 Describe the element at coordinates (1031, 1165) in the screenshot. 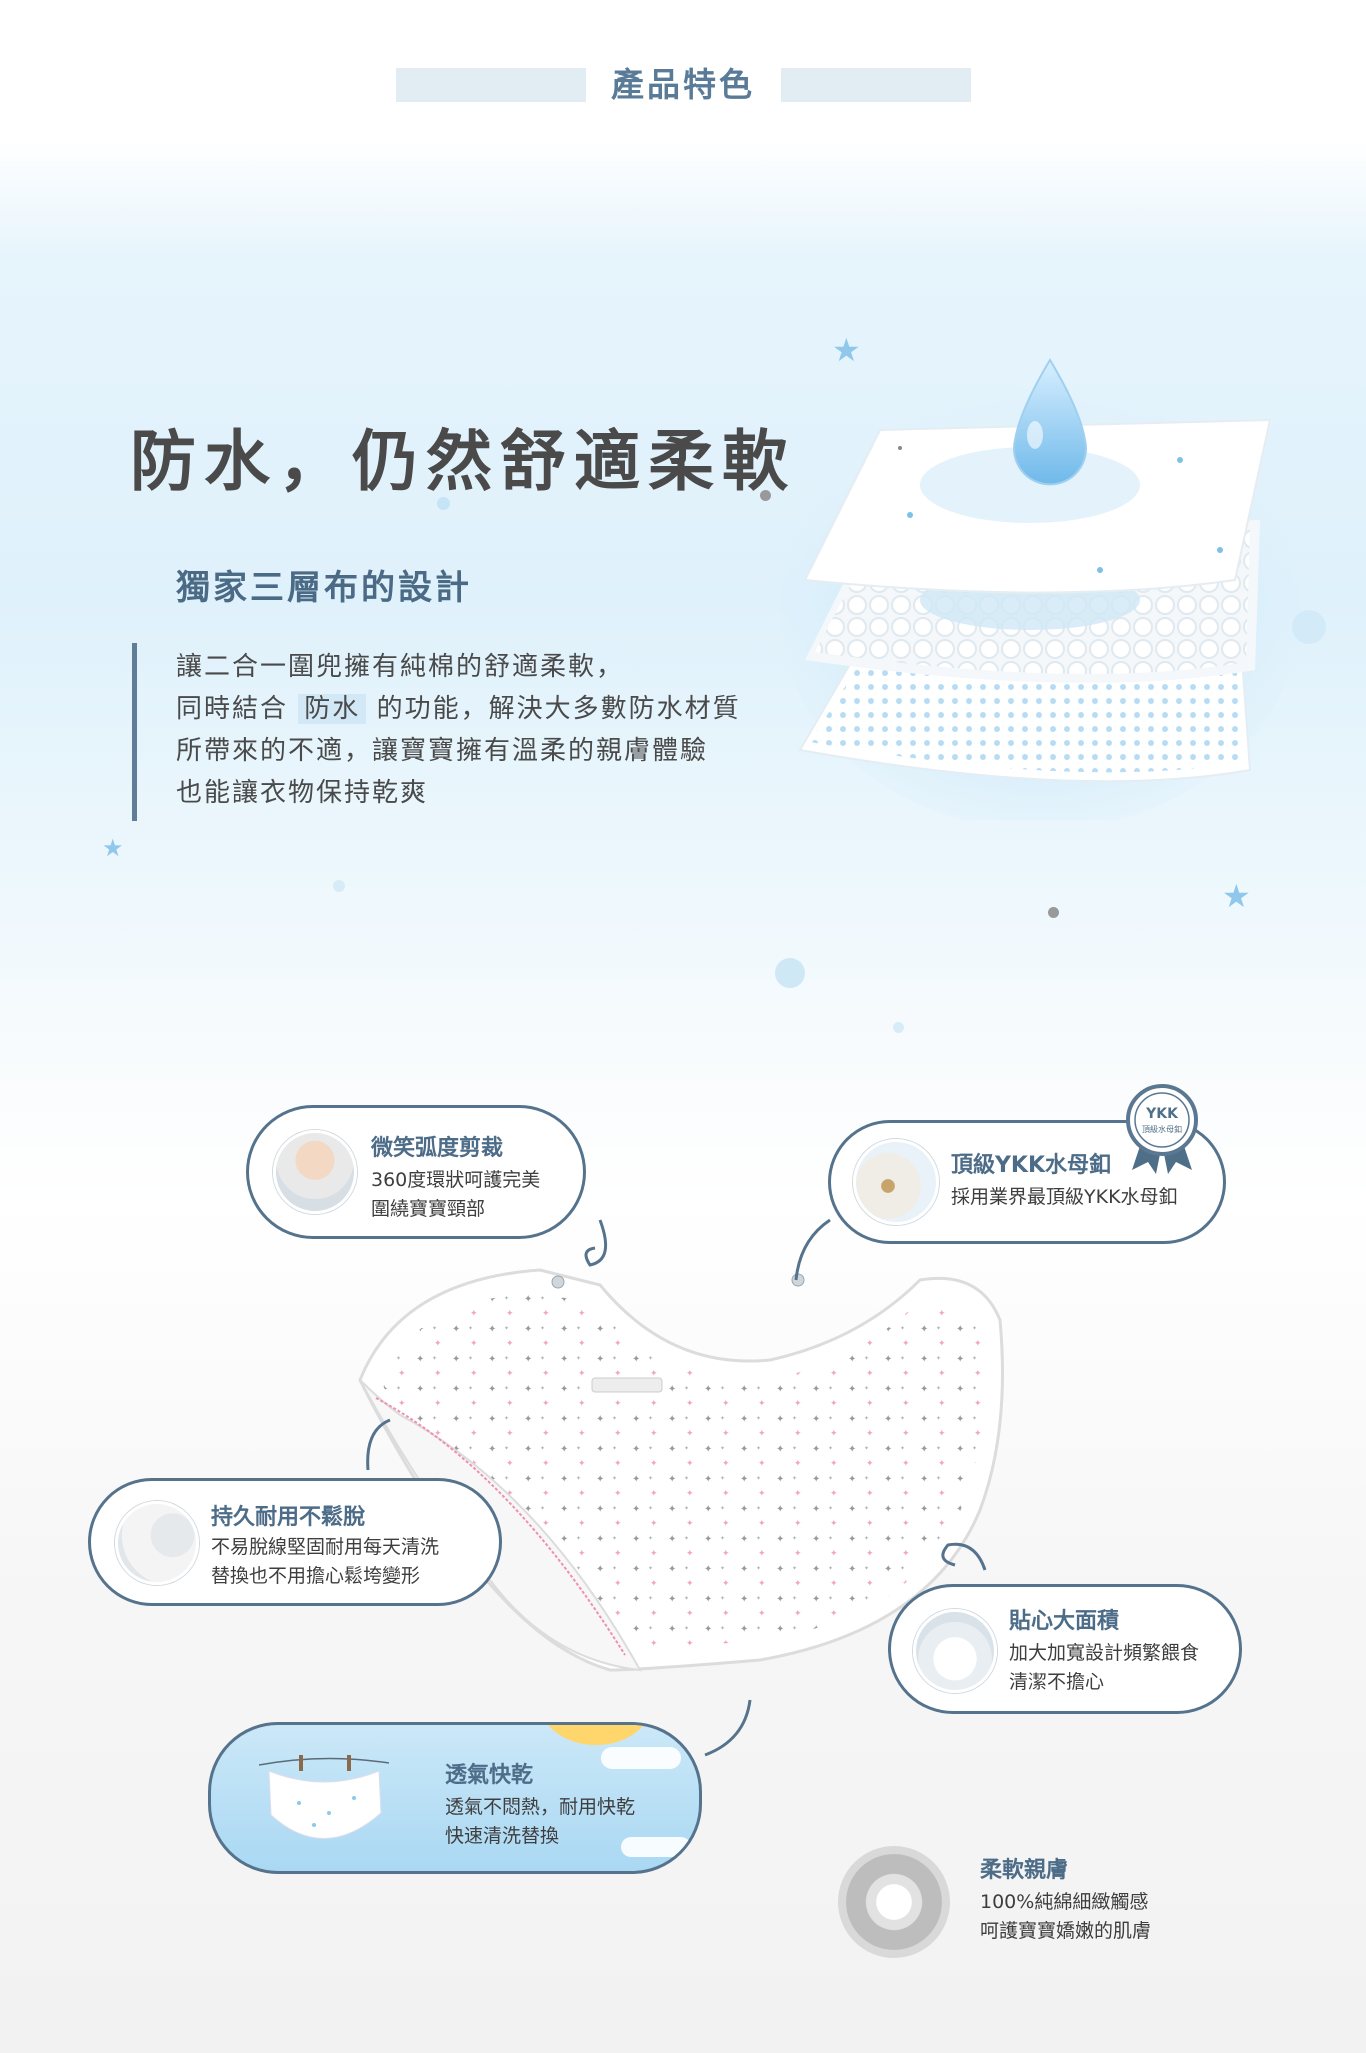

I see `feature-ykk-title: 頂級YKK水母釦` at that location.